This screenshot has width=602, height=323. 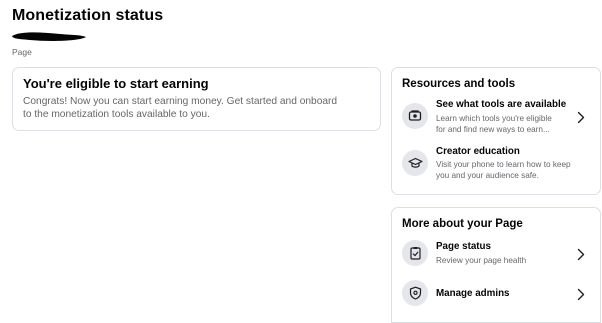 I want to click on tools-available-title: See what tools are available, so click(x=501, y=104).